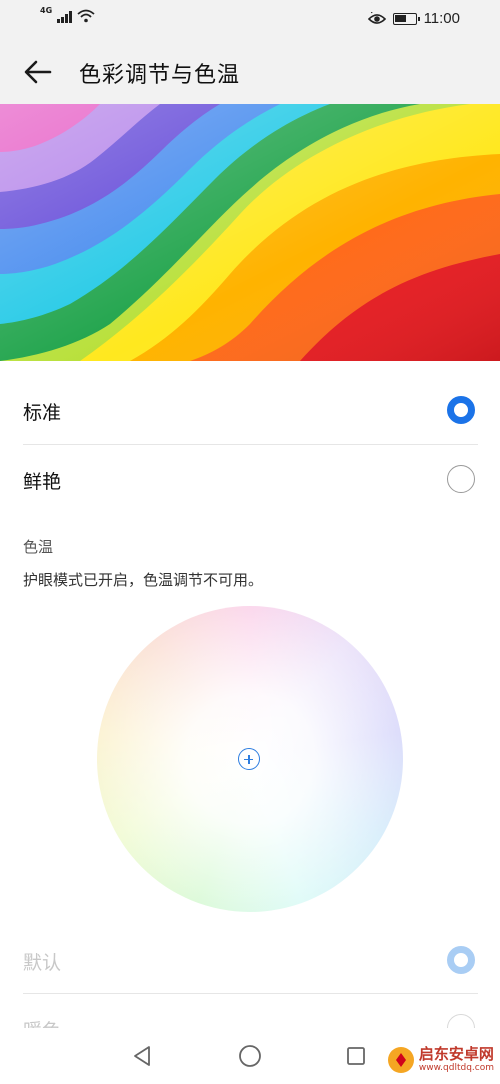 The height and width of the screenshot is (1084, 500). I want to click on wifi-icon, so click(86, 16).